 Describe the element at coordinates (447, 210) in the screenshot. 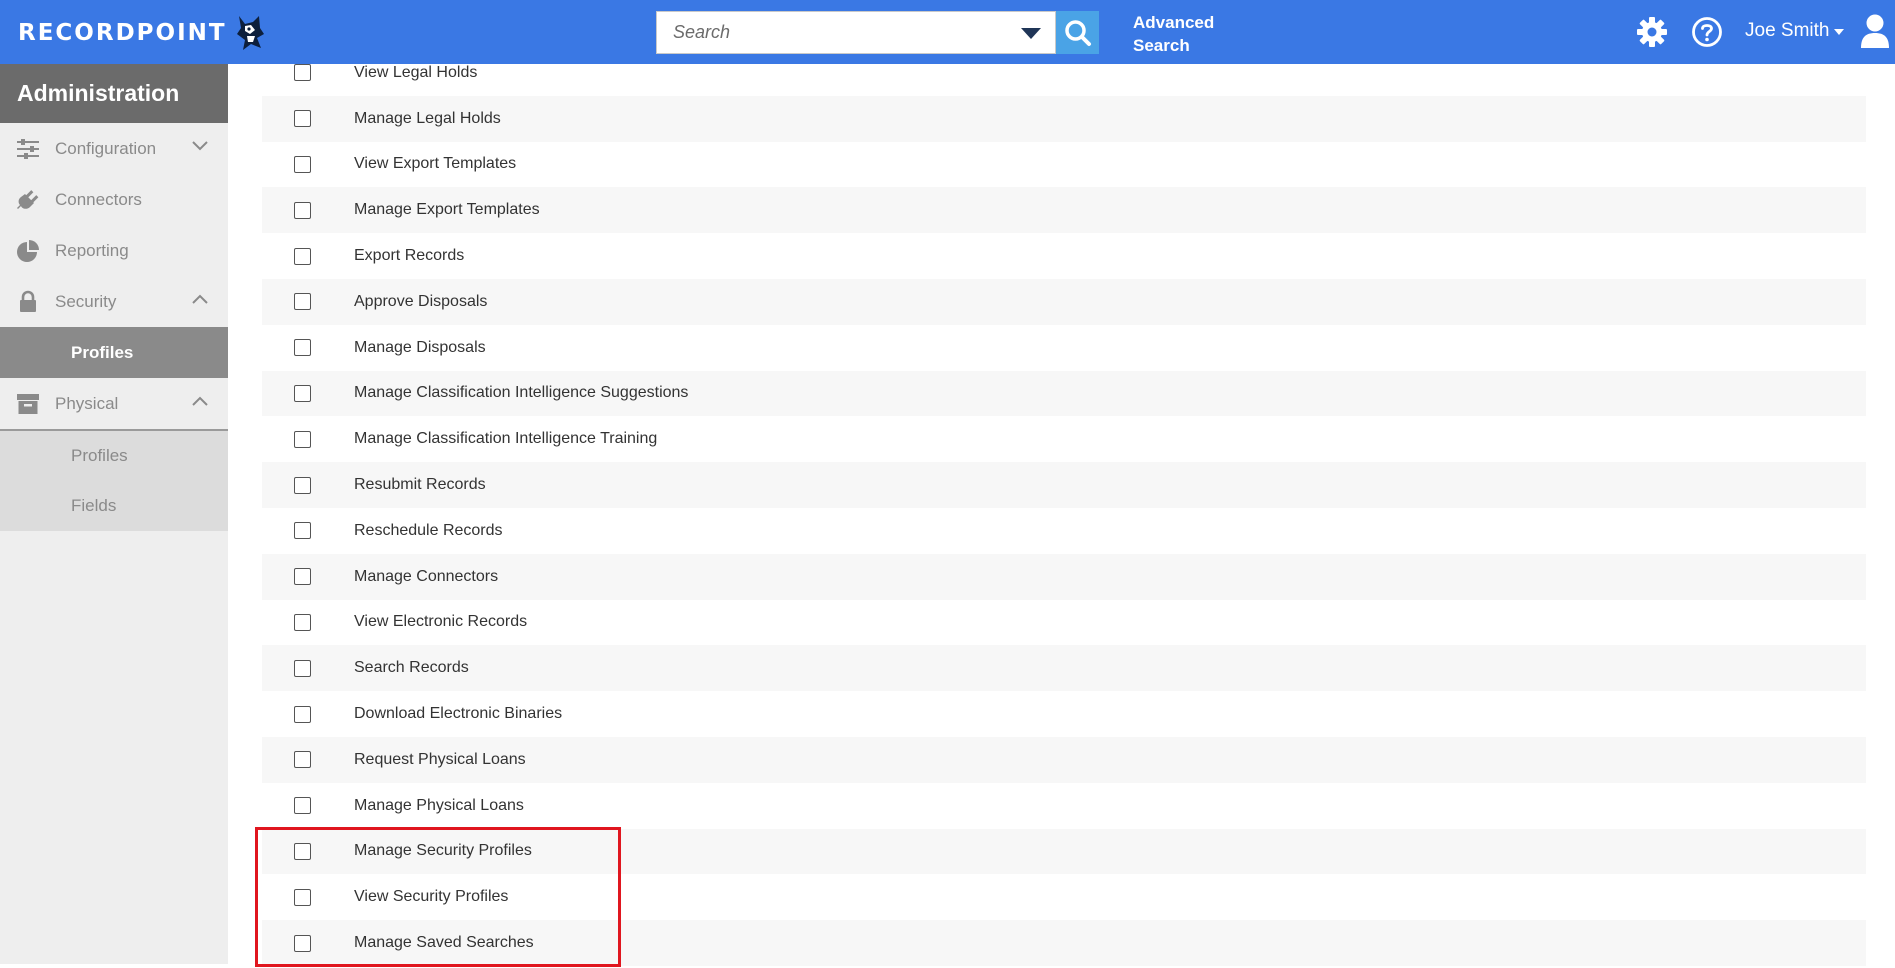

I see `permission-label: Manage Export Templates` at that location.